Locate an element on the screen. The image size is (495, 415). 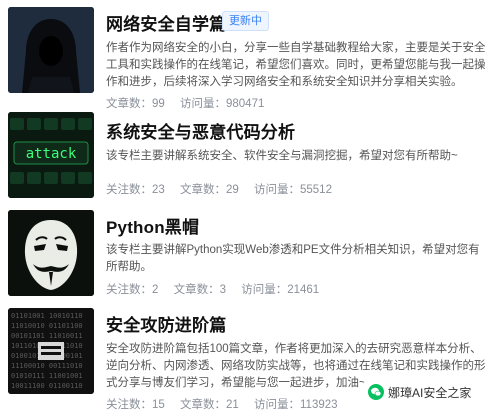
wechat-watermark: 娜璋AI安全之家 is located at coordinates (420, 392).